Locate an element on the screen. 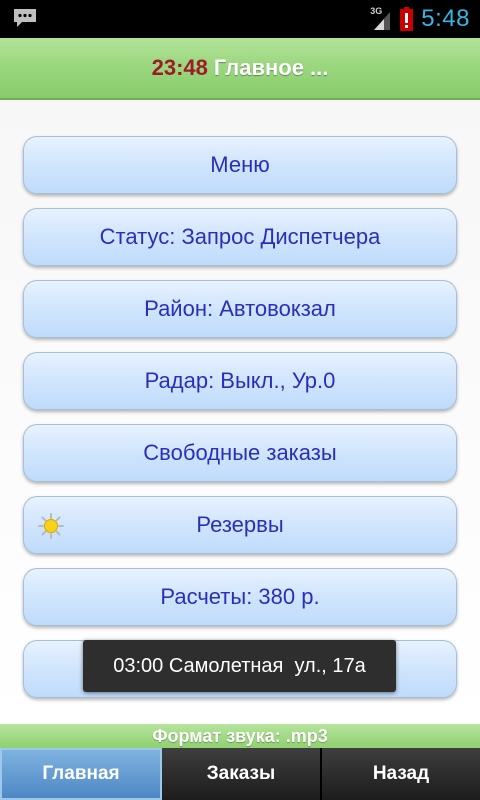 The image size is (480, 800). status-button: Статус: Запрос Диспетчера is located at coordinates (240, 237).